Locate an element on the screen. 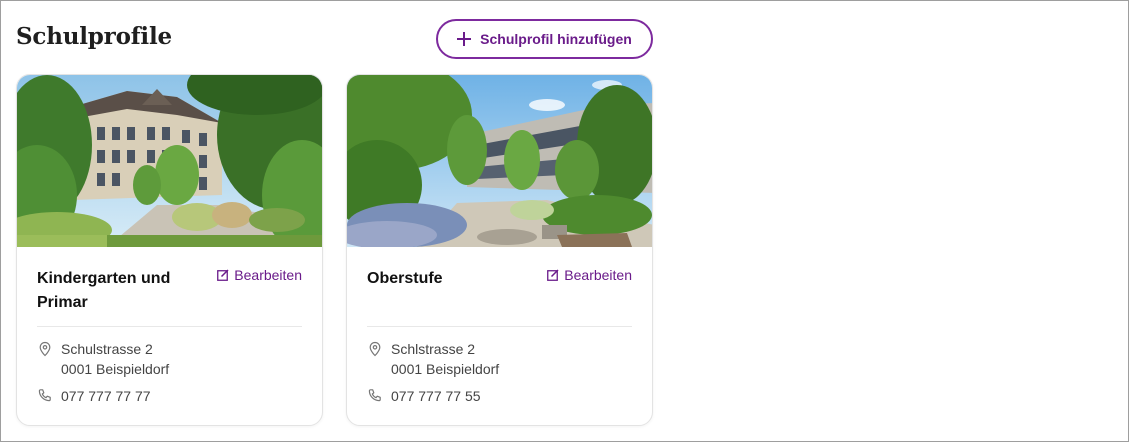 This screenshot has width=1129, height=442. phone-number: 077 777 77 55 is located at coordinates (436, 396).